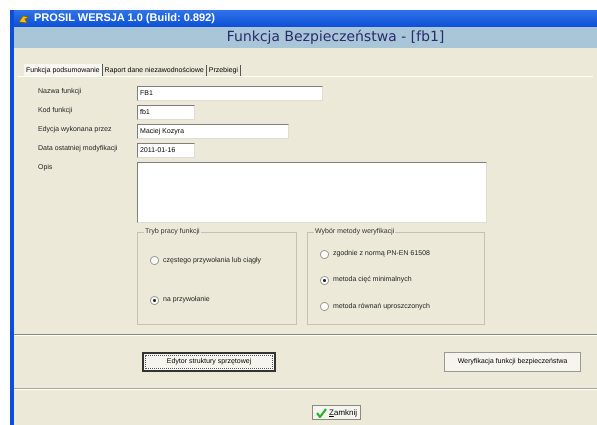  Describe the element at coordinates (312, 192) in the screenshot. I see `description-field` at that location.